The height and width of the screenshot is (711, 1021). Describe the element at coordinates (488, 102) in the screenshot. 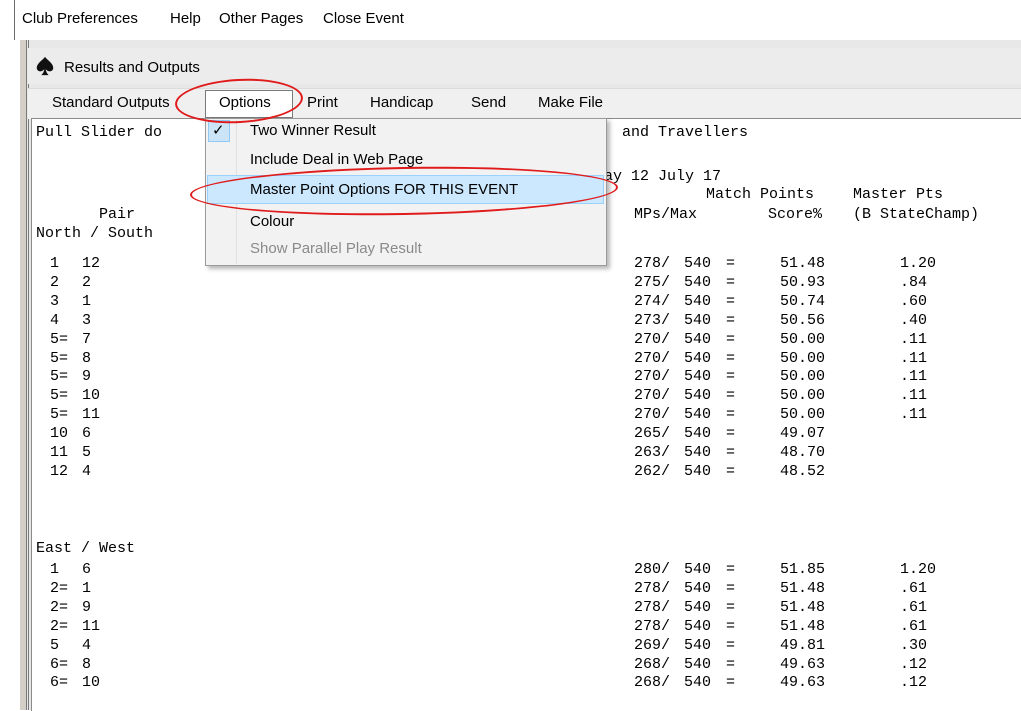

I see `menu-send: Send` at that location.